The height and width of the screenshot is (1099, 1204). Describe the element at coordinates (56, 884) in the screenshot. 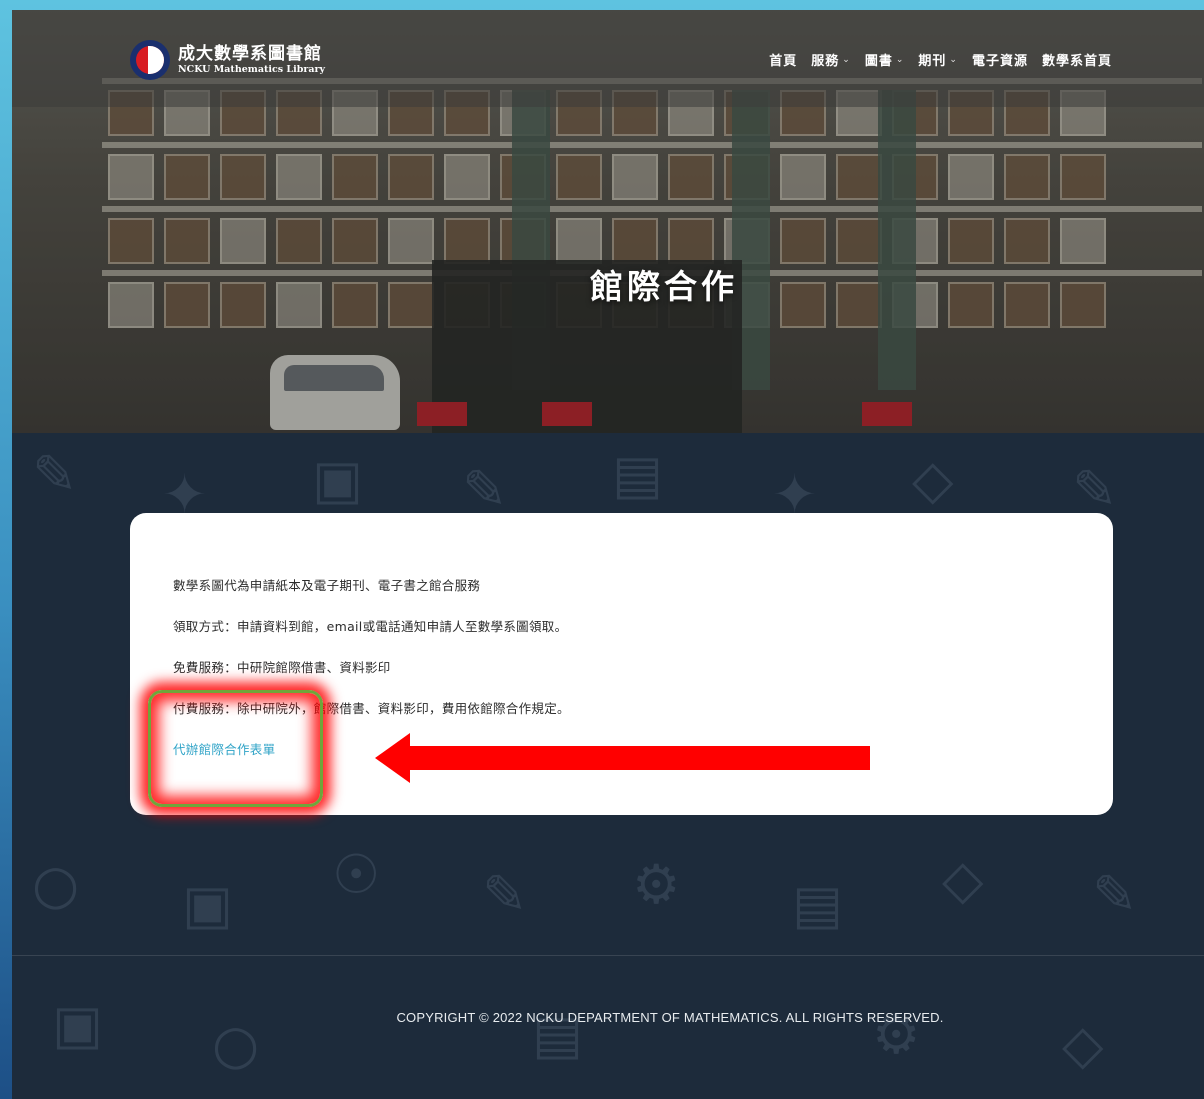

I see `bulb-icon: ○` at that location.